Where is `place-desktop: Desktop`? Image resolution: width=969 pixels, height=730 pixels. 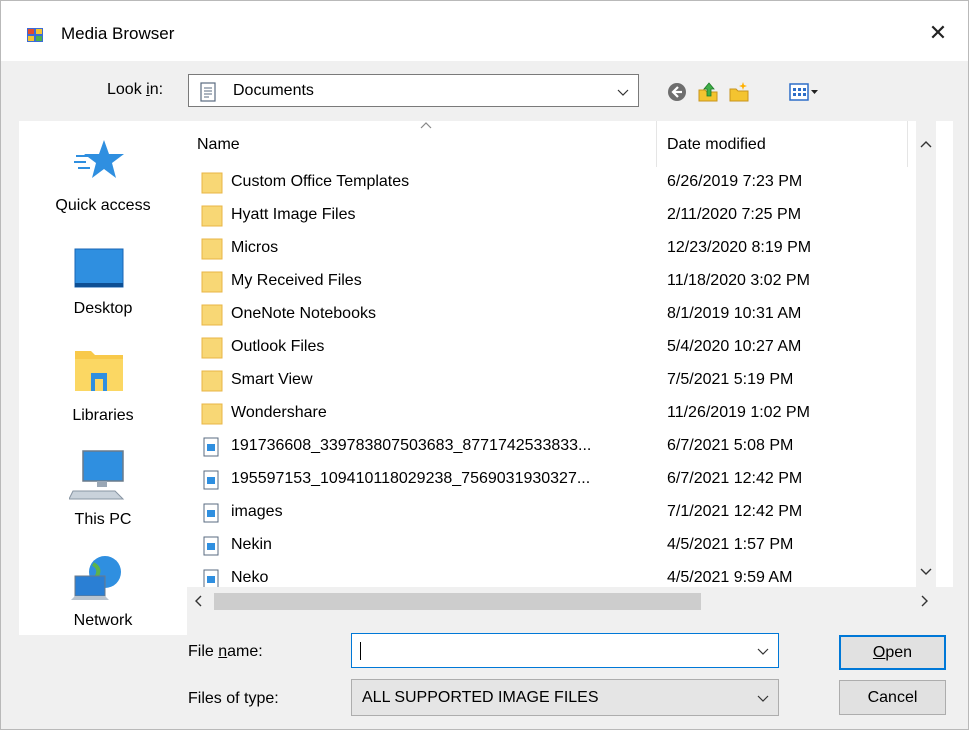 place-desktop: Desktop is located at coordinates (103, 281).